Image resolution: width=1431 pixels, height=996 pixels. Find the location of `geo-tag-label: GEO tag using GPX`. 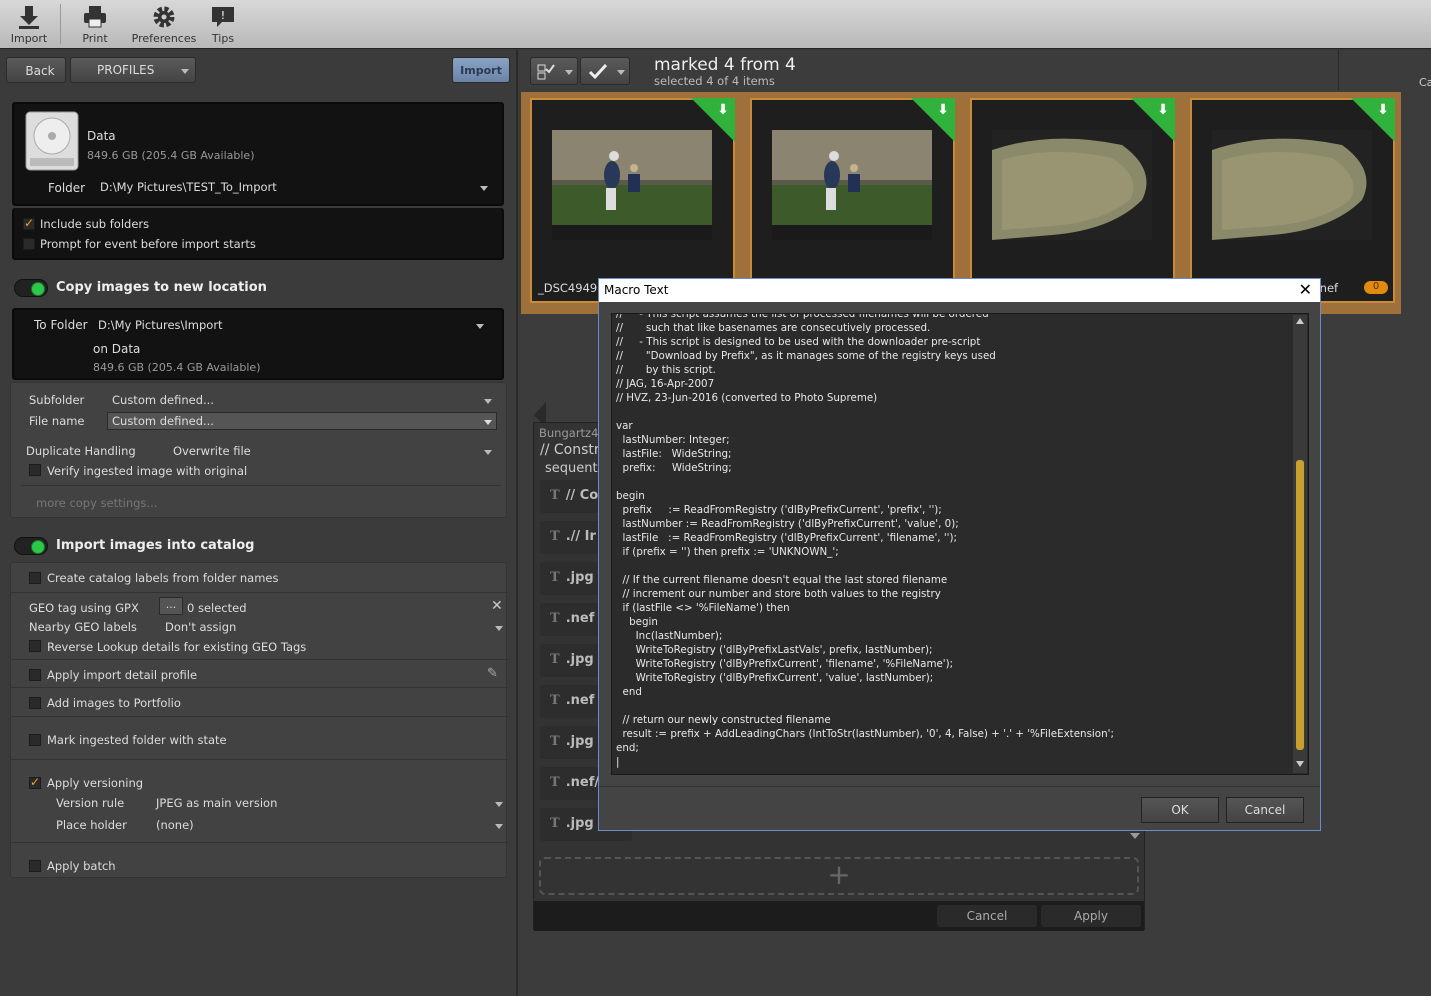

geo-tag-label: GEO tag using GPX is located at coordinates (84, 608).